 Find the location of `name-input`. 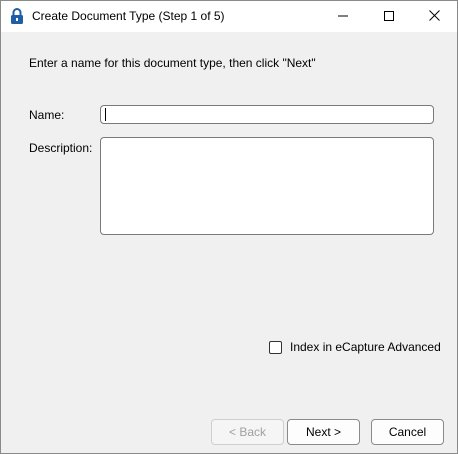

name-input is located at coordinates (267, 114).